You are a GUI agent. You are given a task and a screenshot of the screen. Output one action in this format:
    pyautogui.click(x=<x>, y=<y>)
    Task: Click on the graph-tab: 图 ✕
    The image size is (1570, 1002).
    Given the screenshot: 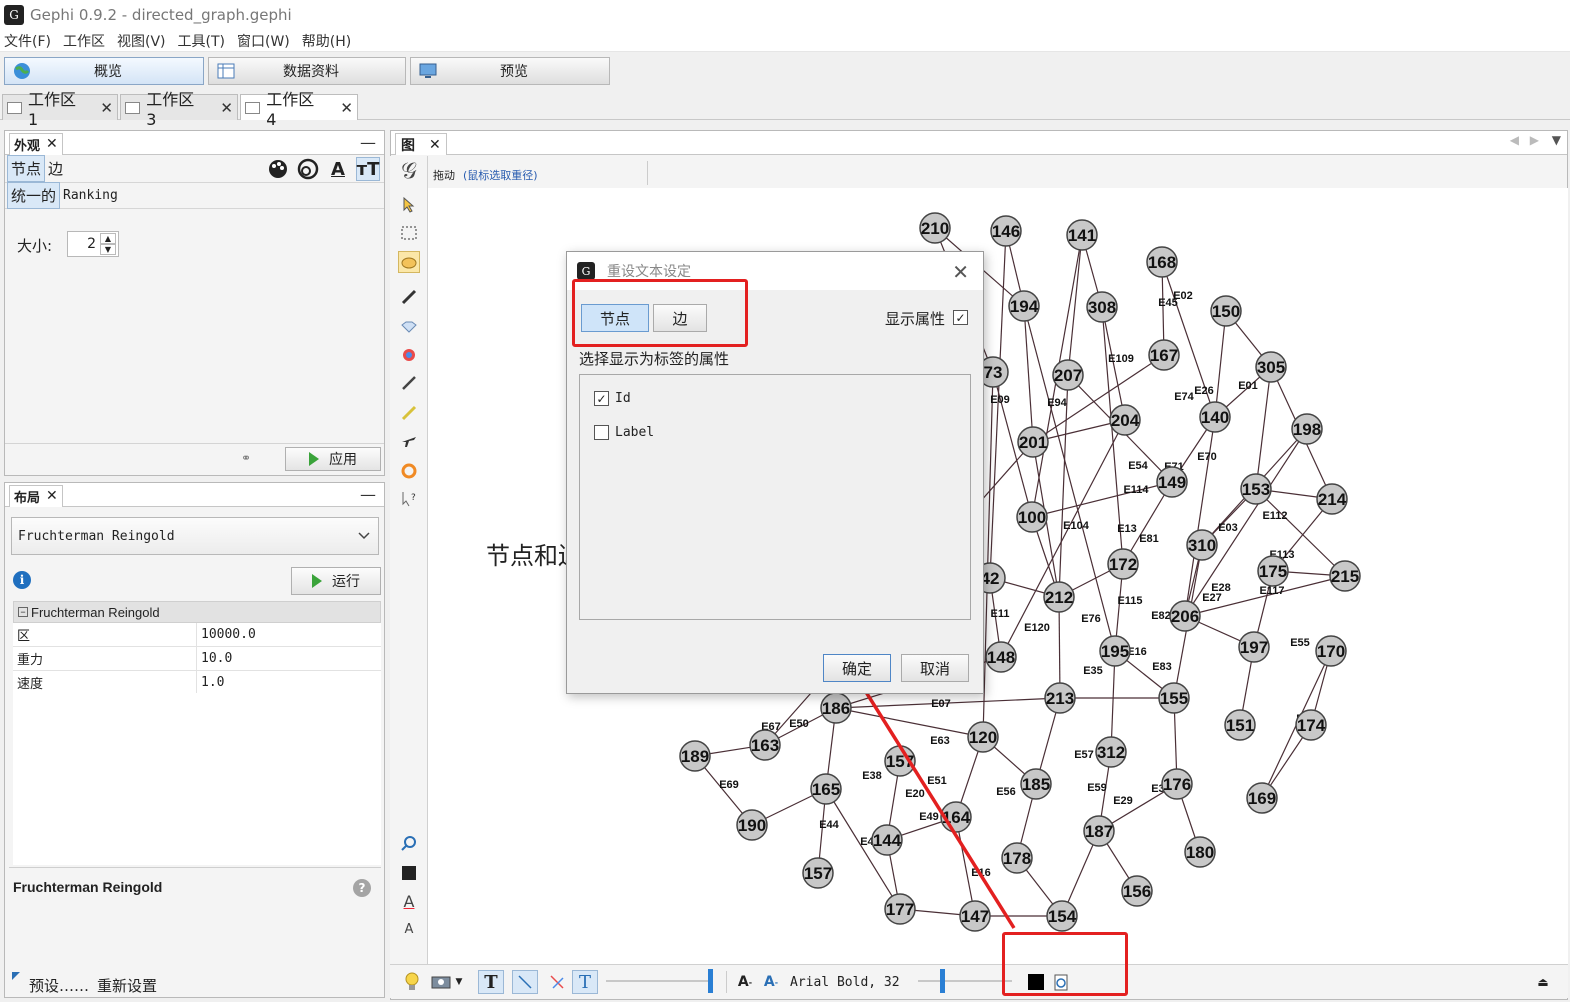 What is the action you would take?
    pyautogui.click(x=421, y=144)
    